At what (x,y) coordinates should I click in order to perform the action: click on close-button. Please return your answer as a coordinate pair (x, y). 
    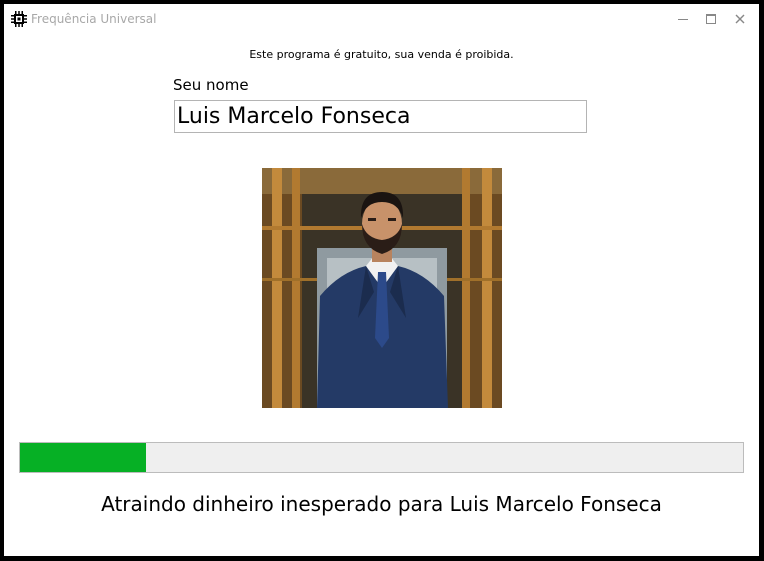
    Looking at the image, I should click on (740, 19).